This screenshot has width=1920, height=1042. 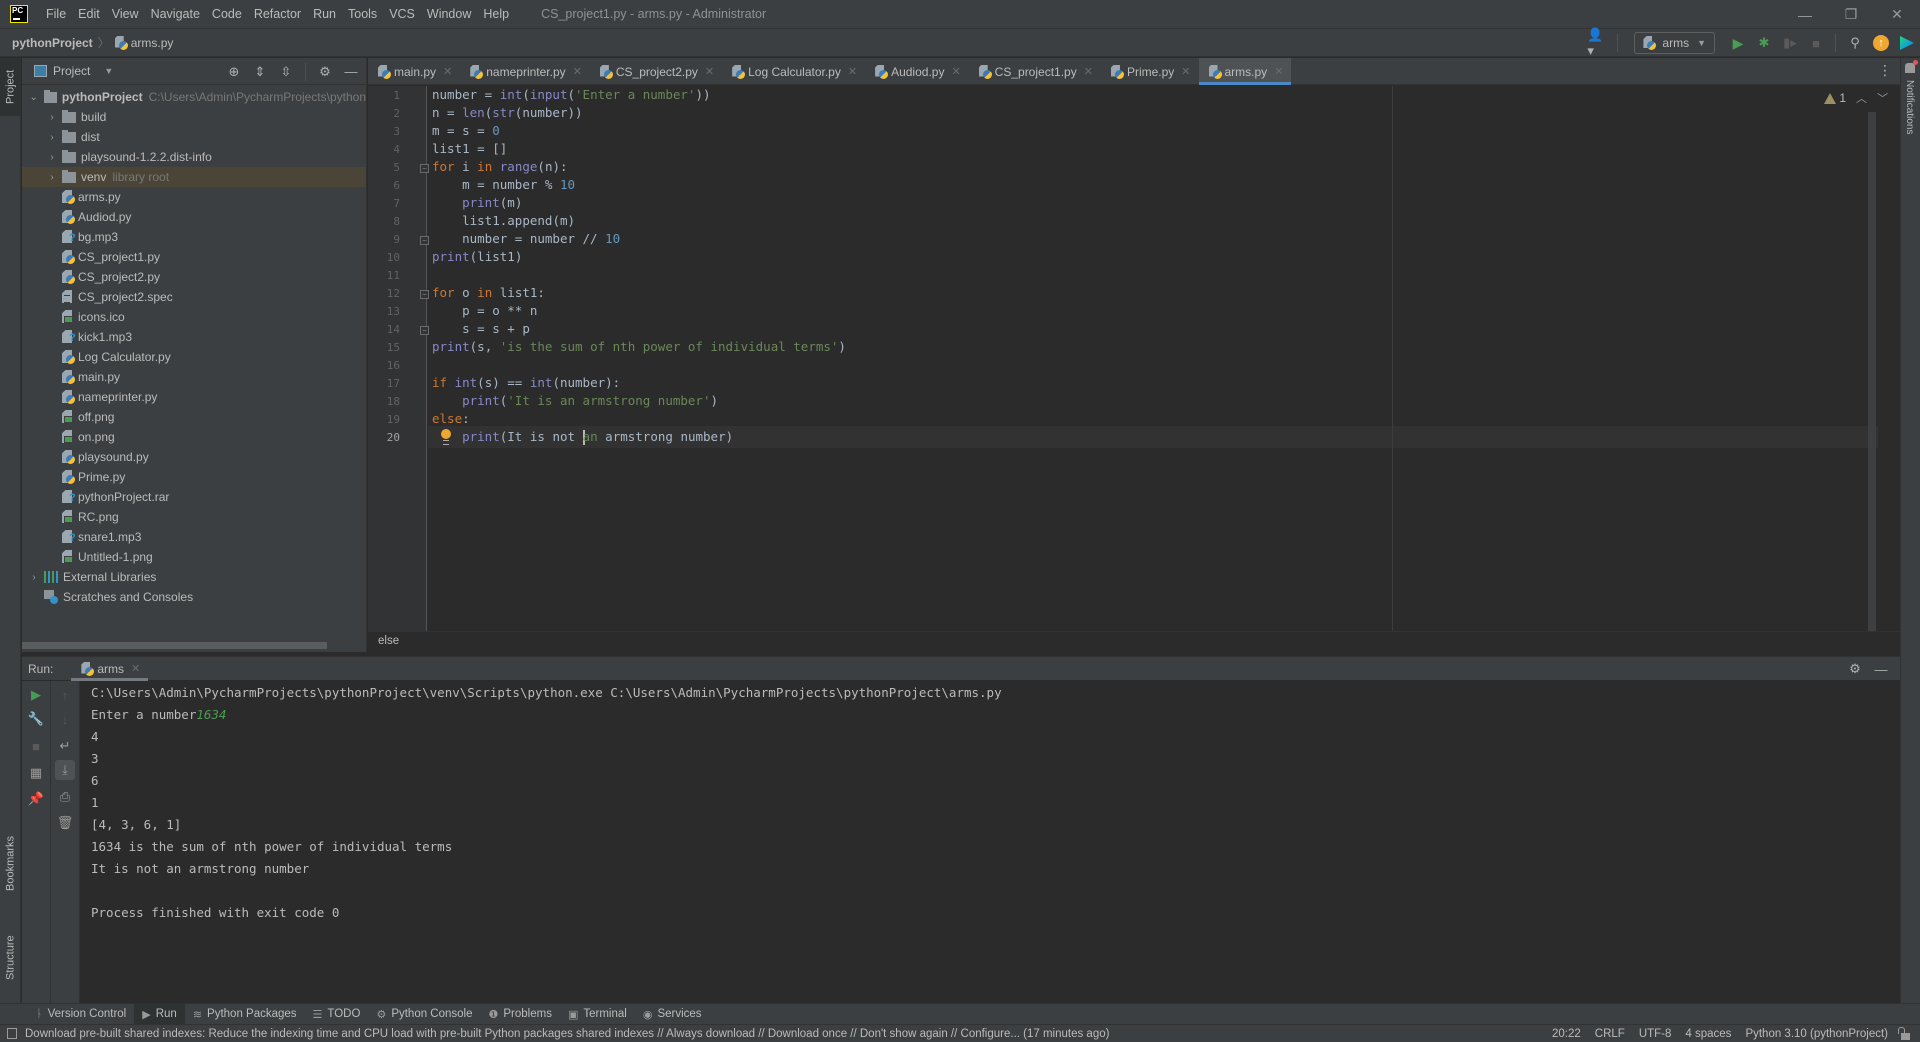 I want to click on tree-folder: › dist, so click(x=194, y=137).